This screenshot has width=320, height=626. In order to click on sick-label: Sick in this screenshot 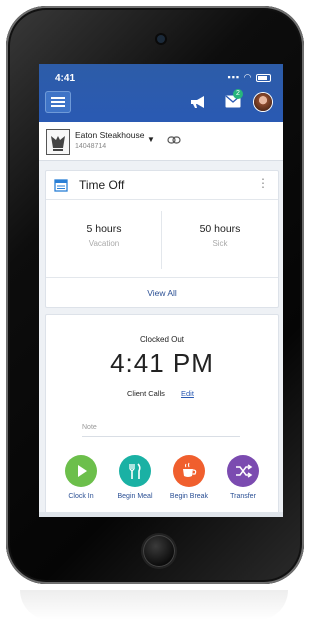, I will do `click(220, 243)`.